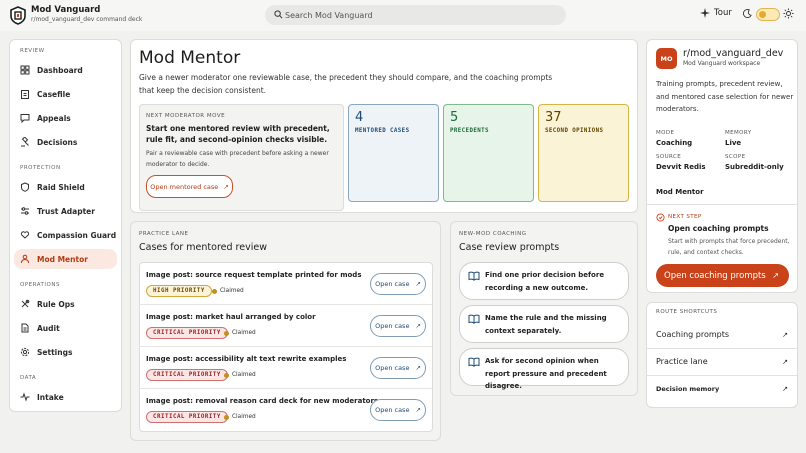  What do you see at coordinates (669, 157) in the screenshot?
I see `meta-label: SOURCE` at bounding box center [669, 157].